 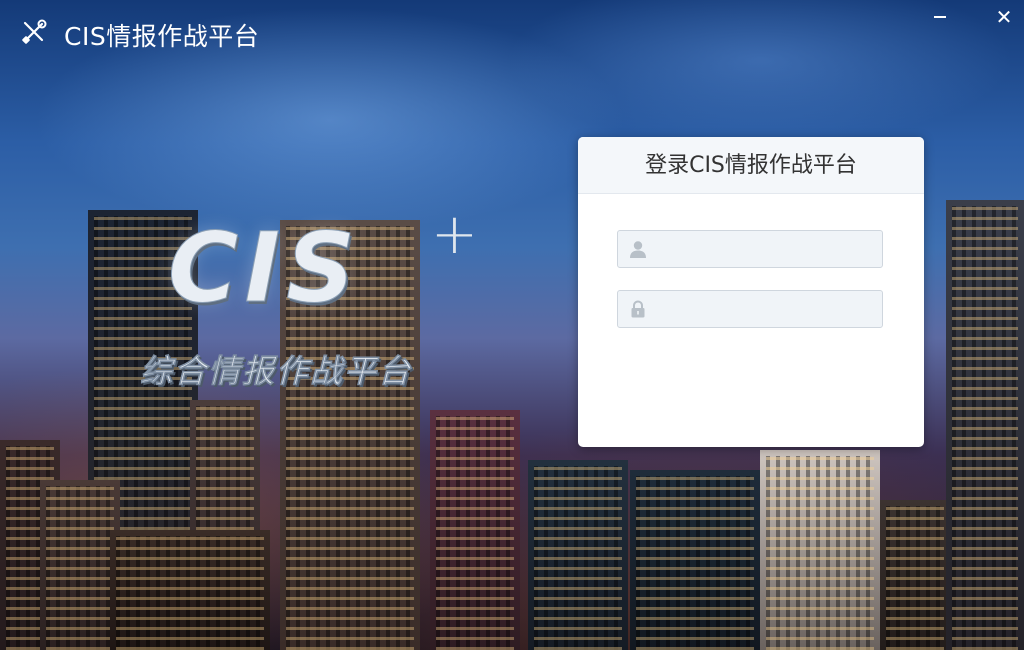 I want to click on username-field, so click(x=750, y=249).